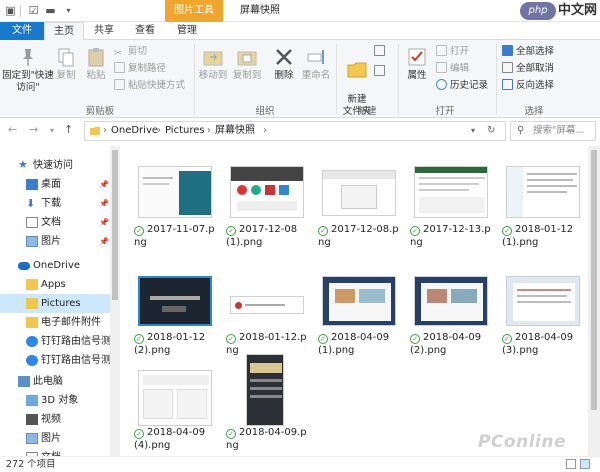 Image resolution: width=600 pixels, height=472 pixels. Describe the element at coordinates (175, 324) in the screenshot. I see `file-tile: ✓ 2018-01-12 (2).png` at that location.